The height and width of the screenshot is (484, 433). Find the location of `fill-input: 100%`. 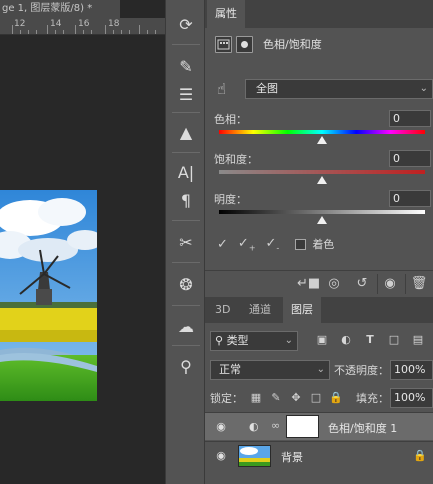

fill-input: 100% is located at coordinates (411, 398).